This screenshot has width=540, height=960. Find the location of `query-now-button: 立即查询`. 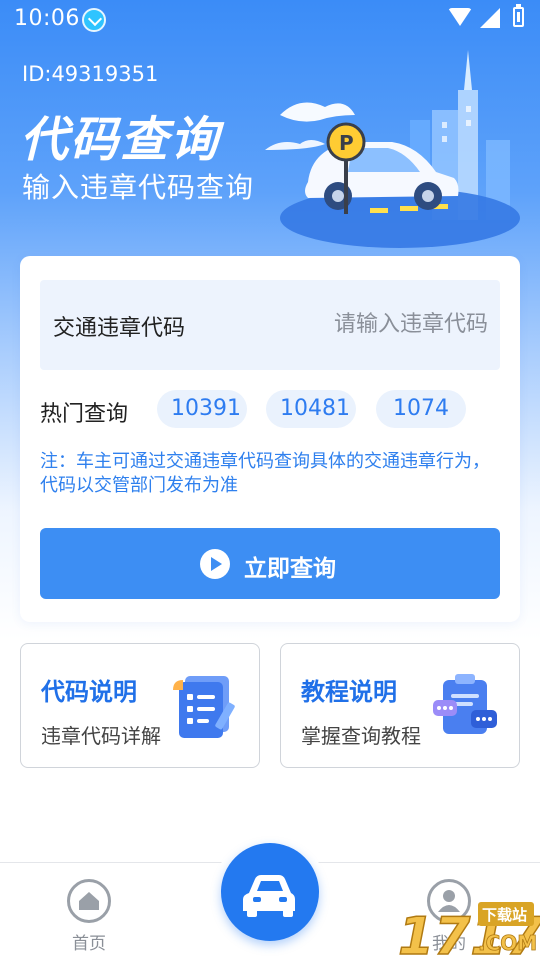

query-now-button: 立即查询 is located at coordinates (270, 563).